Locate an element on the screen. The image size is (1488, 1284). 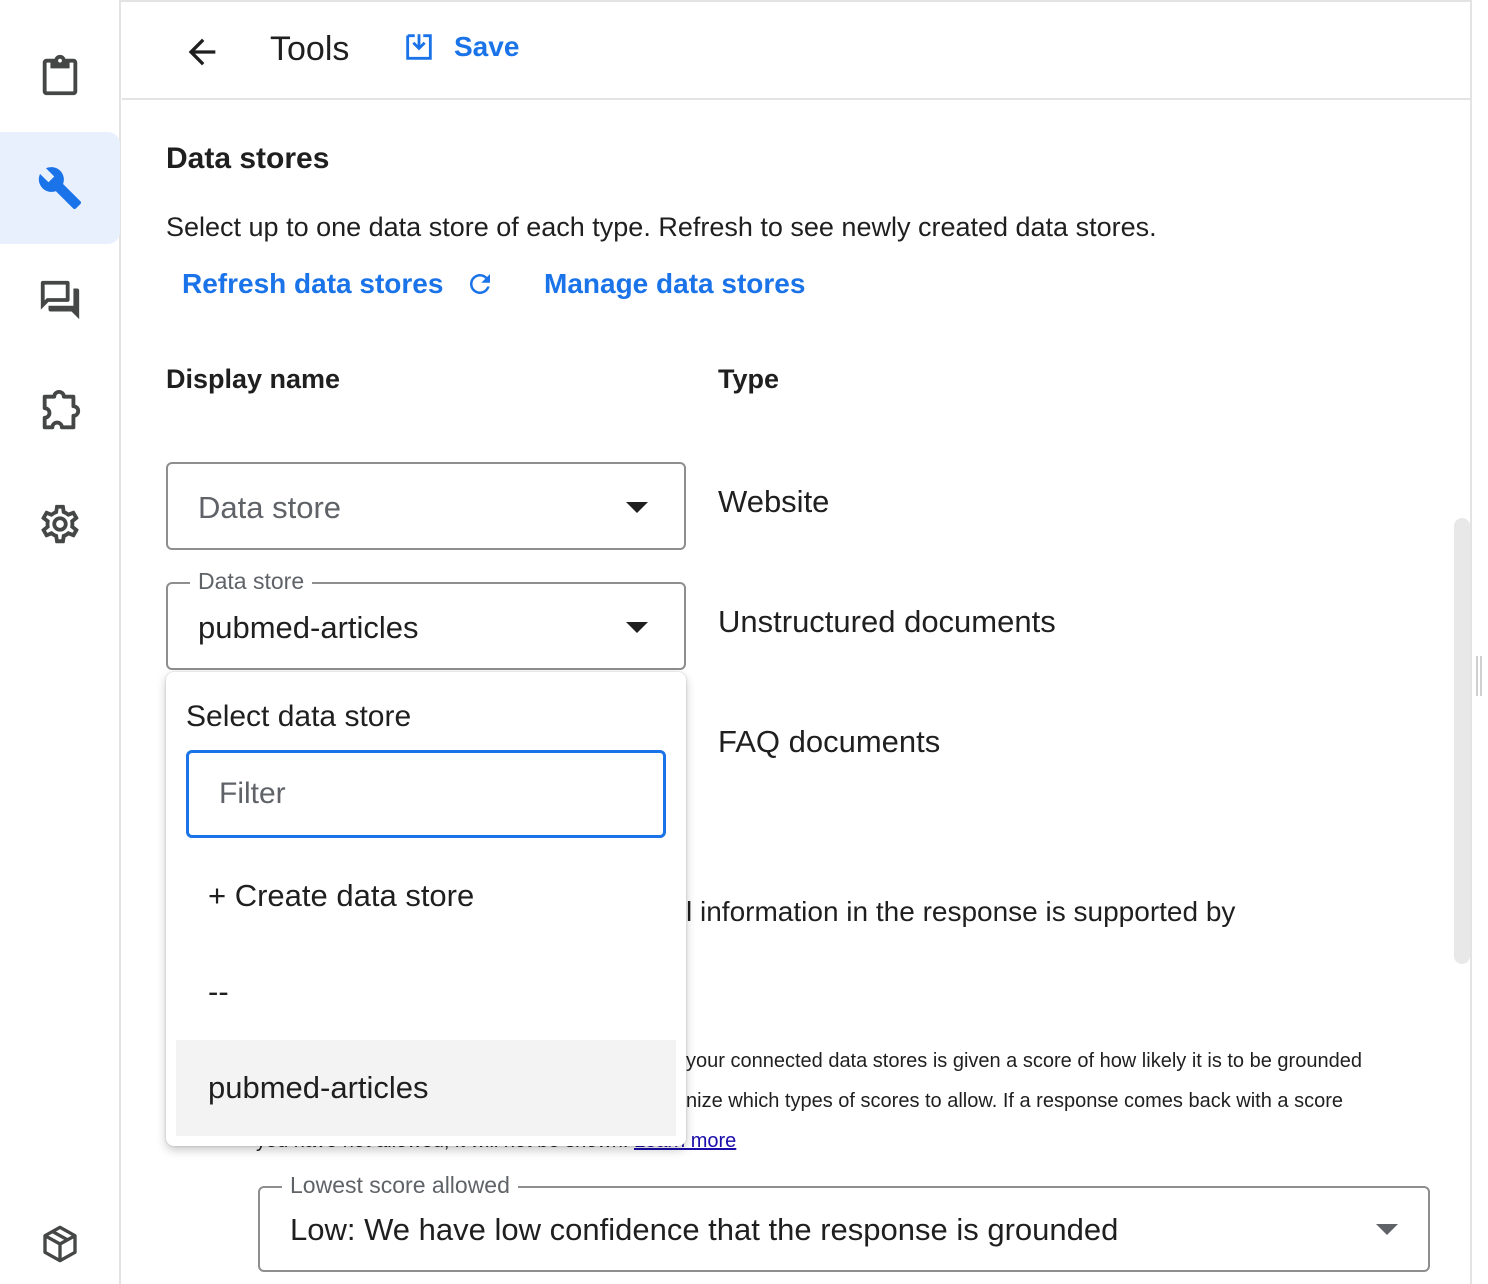
forum-icon is located at coordinates (60, 300).